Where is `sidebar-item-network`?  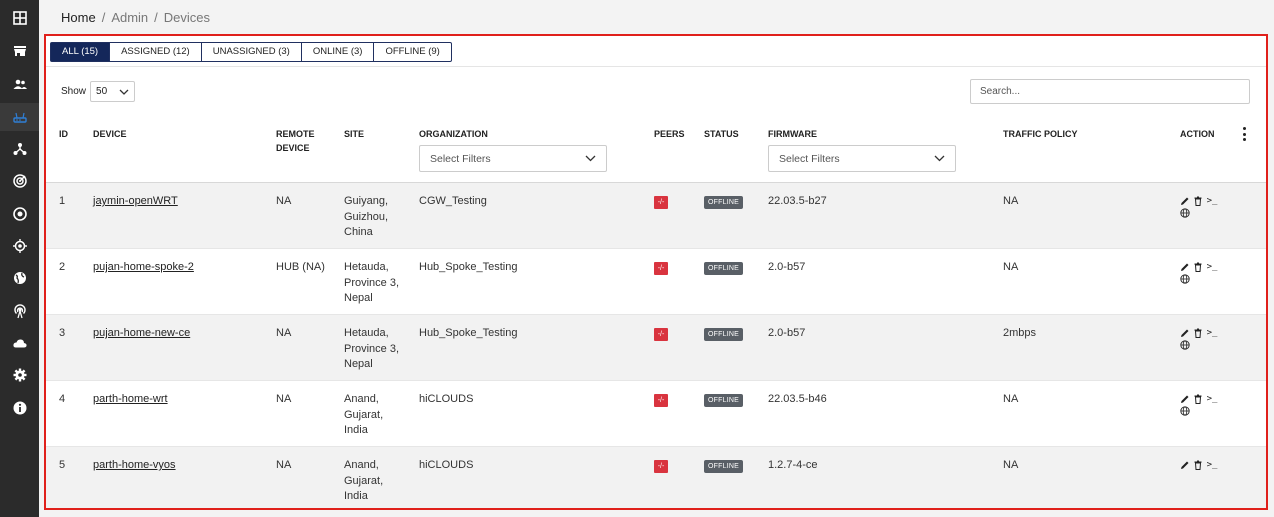 sidebar-item-network is located at coordinates (19, 149).